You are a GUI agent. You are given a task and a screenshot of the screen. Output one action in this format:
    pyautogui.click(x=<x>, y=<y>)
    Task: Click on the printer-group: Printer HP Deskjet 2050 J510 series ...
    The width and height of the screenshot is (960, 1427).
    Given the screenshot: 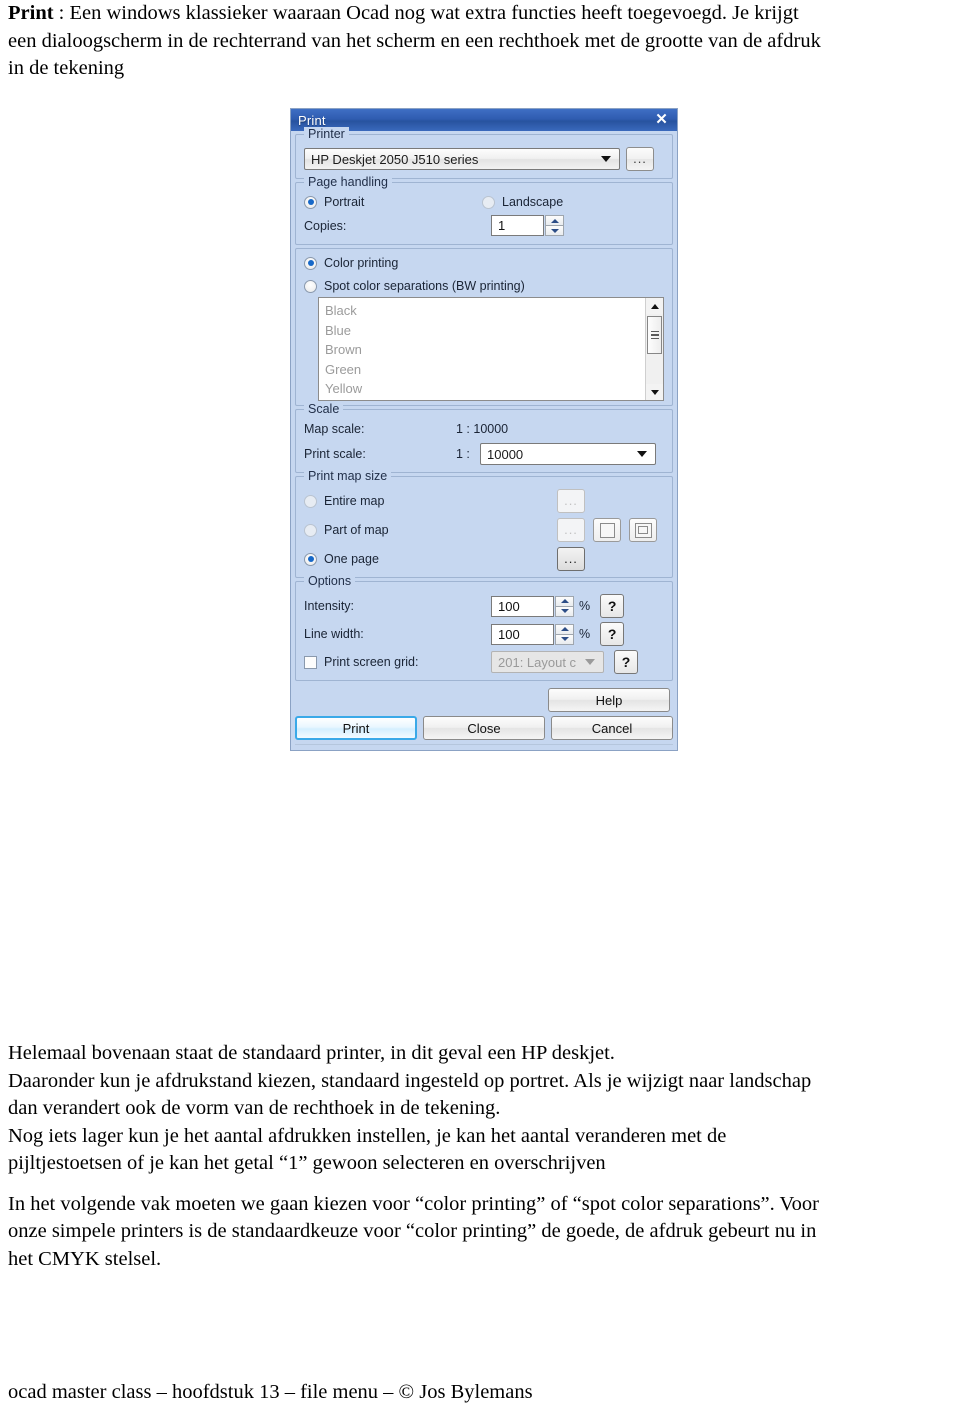 What is the action you would take?
    pyautogui.click(x=484, y=153)
    